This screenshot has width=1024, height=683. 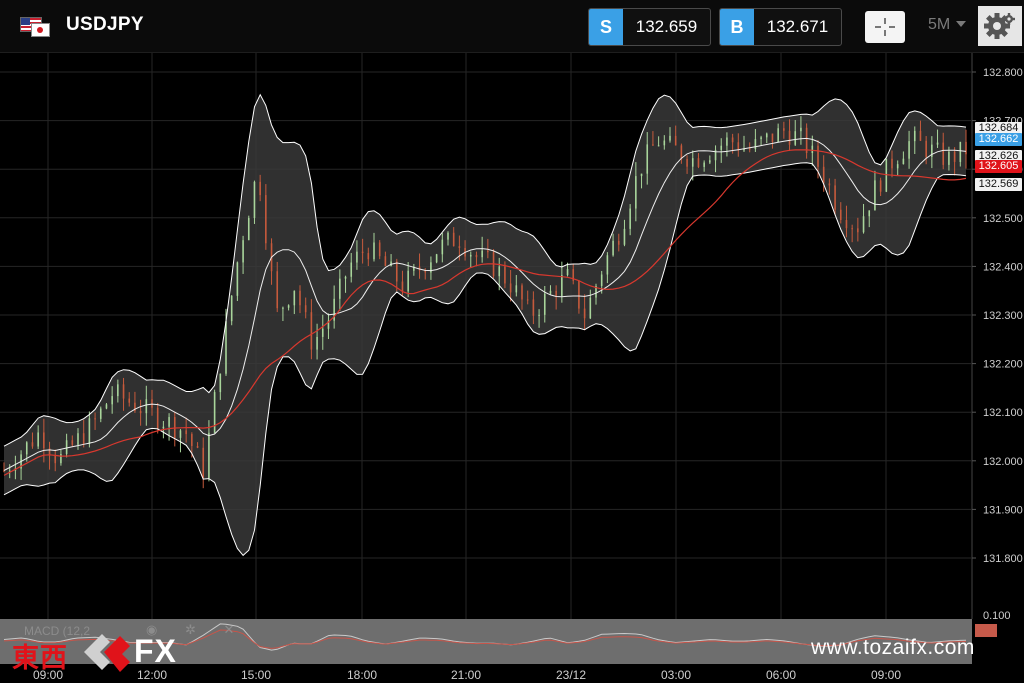 I want to click on y-tick-label: 132.500, so click(x=1003, y=219).